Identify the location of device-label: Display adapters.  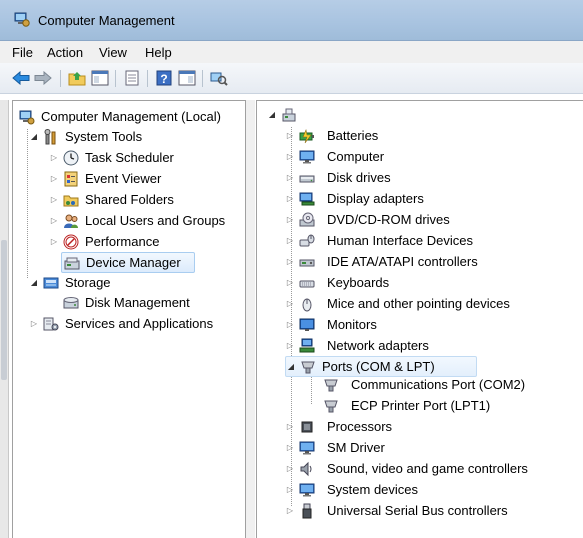
(375, 198).